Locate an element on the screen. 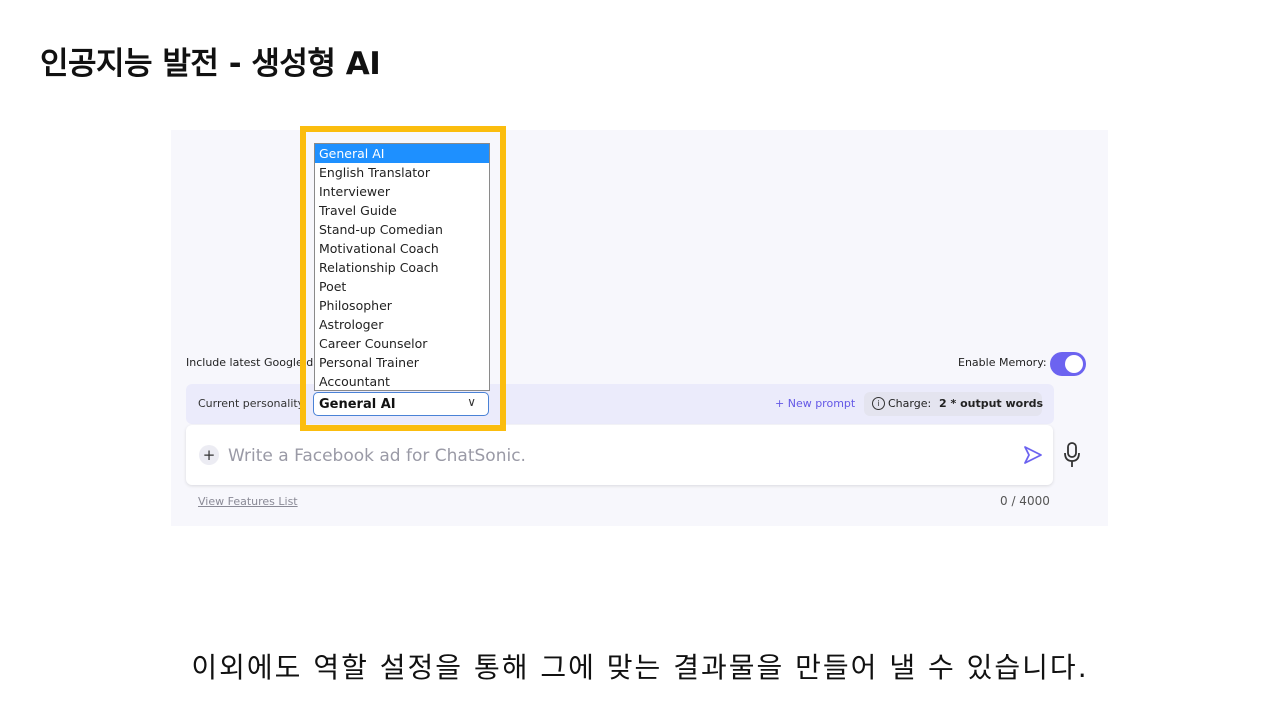  dropdown-option: Travel Guide is located at coordinates (402, 210).